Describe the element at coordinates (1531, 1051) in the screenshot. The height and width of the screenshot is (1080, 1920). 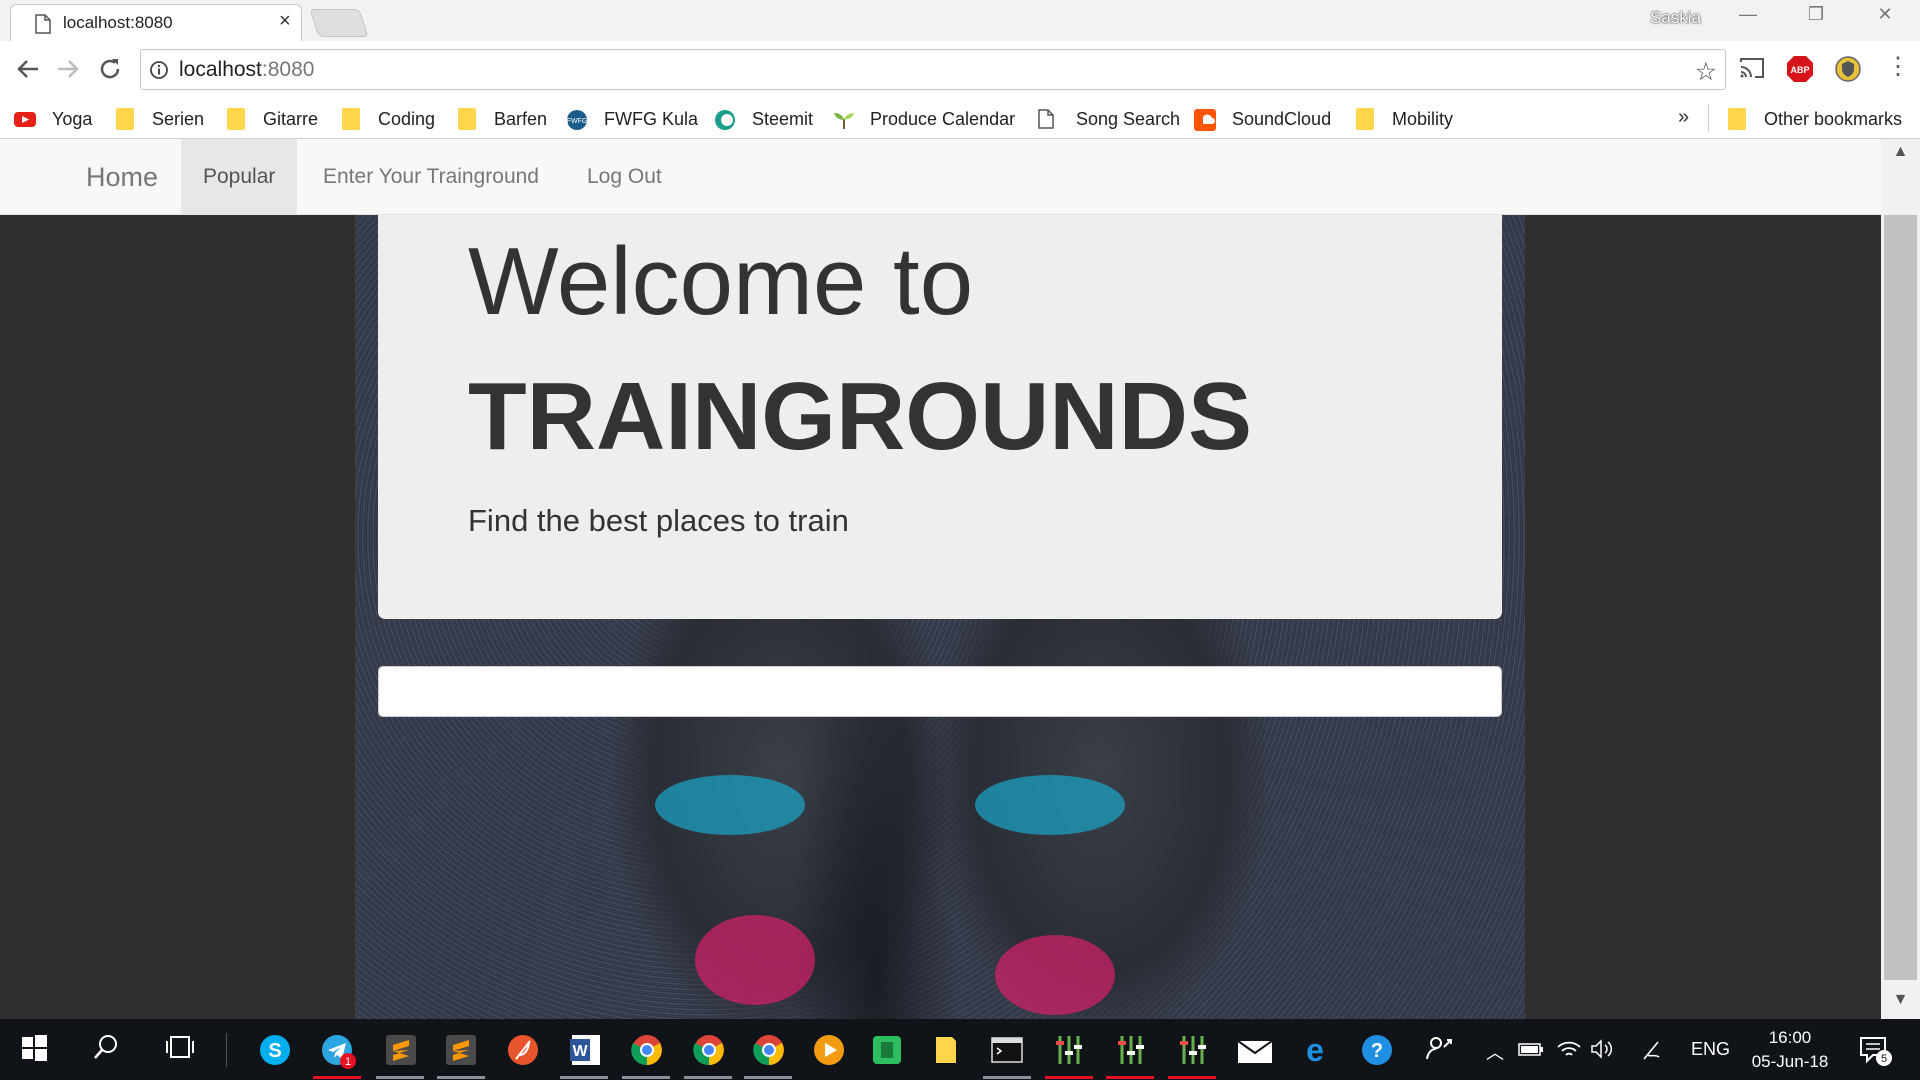
I see `battery-icon` at that location.